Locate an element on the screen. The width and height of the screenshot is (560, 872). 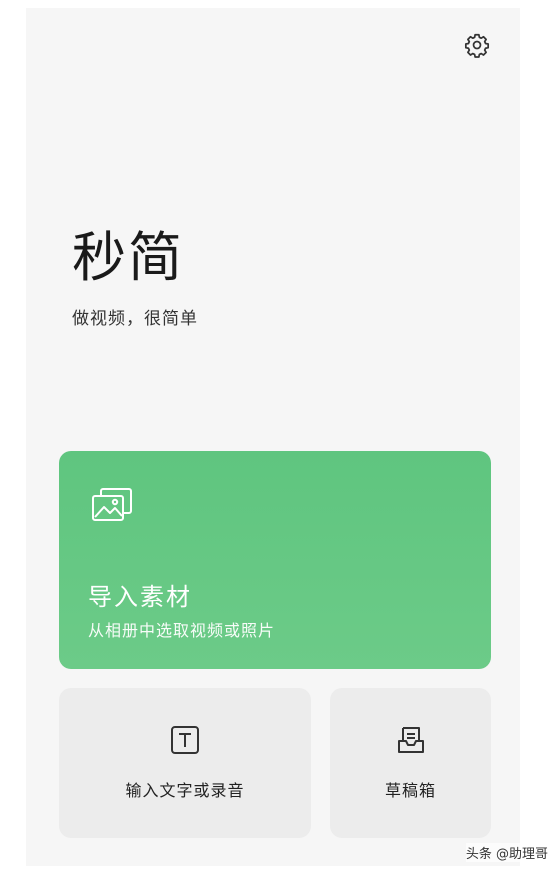
settings-button is located at coordinates (477, 45).